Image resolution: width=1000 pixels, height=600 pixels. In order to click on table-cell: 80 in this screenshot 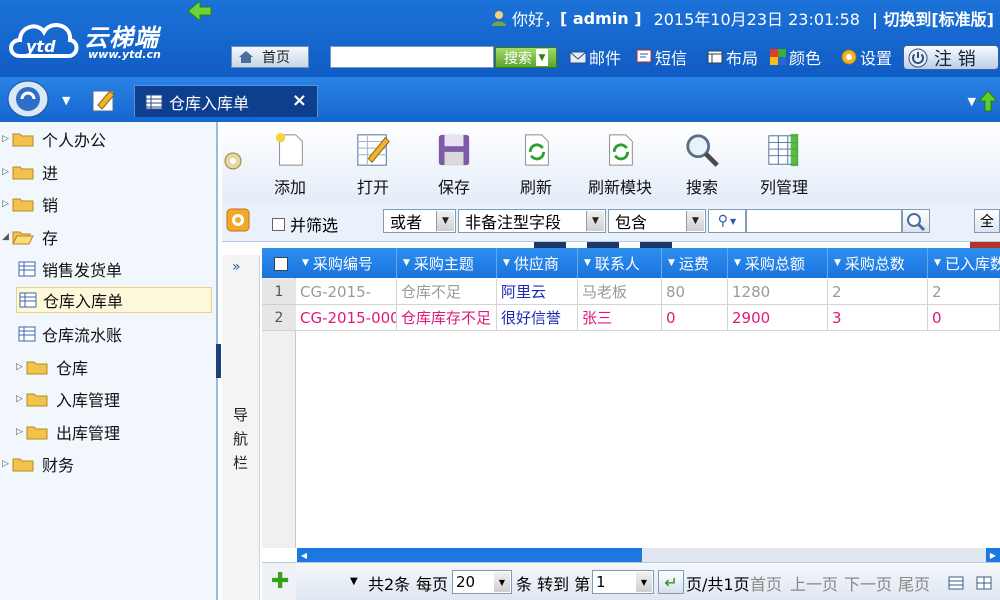, I will do `click(695, 292)`.